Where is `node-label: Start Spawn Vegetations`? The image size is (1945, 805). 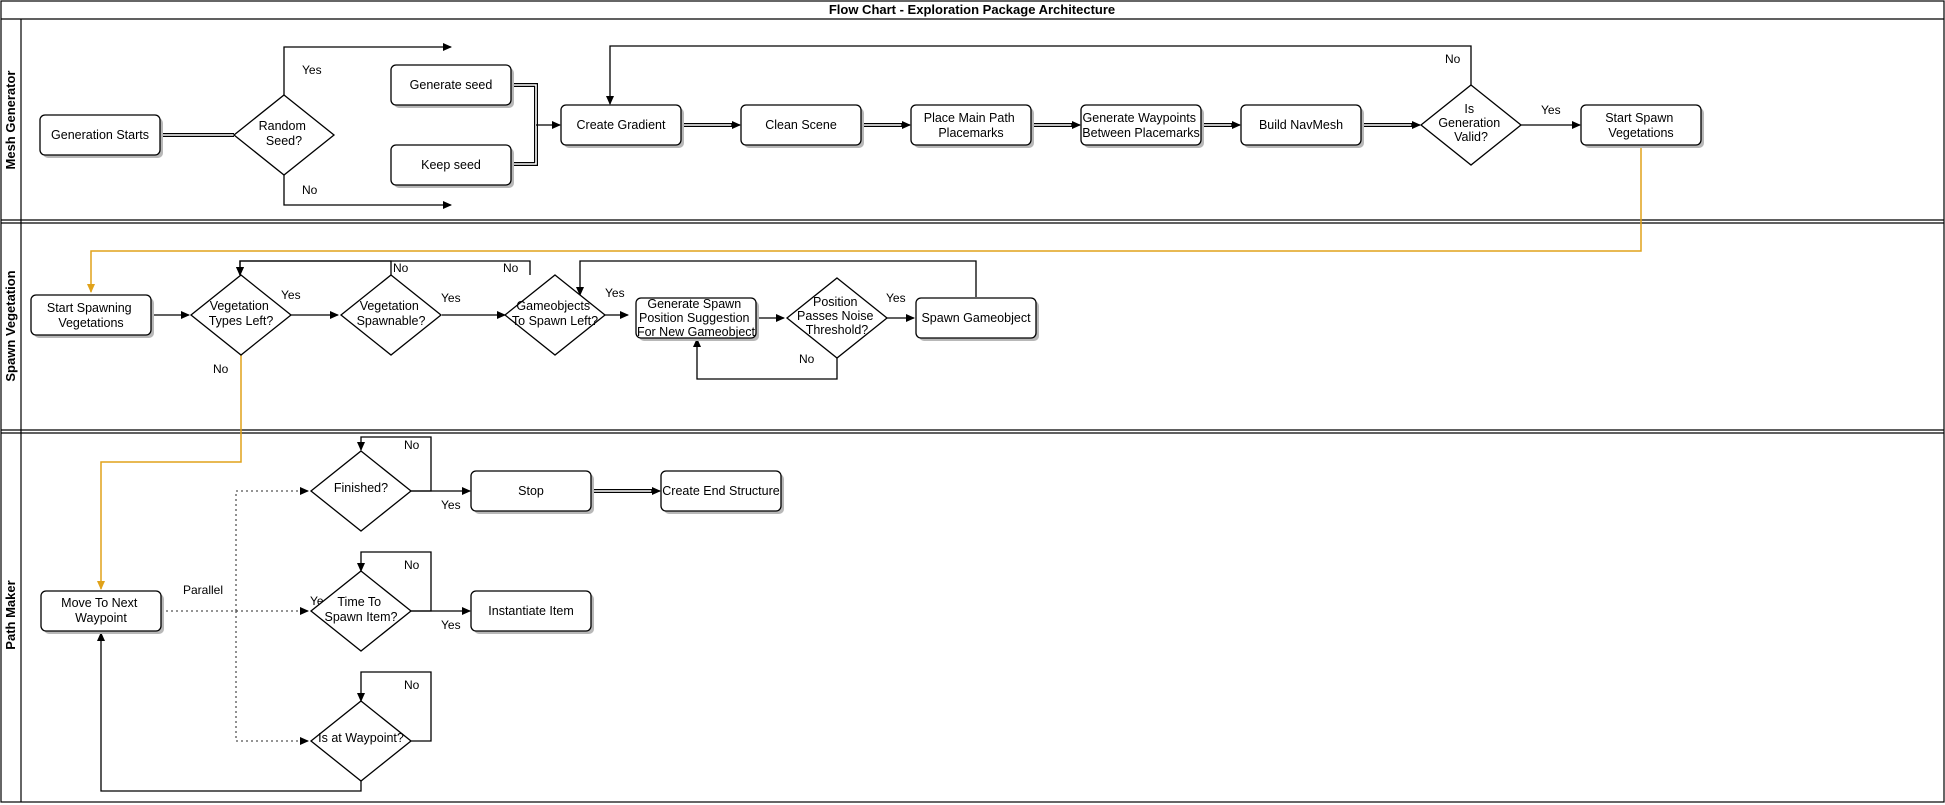 node-label: Start Spawn Vegetations is located at coordinates (1641, 125).